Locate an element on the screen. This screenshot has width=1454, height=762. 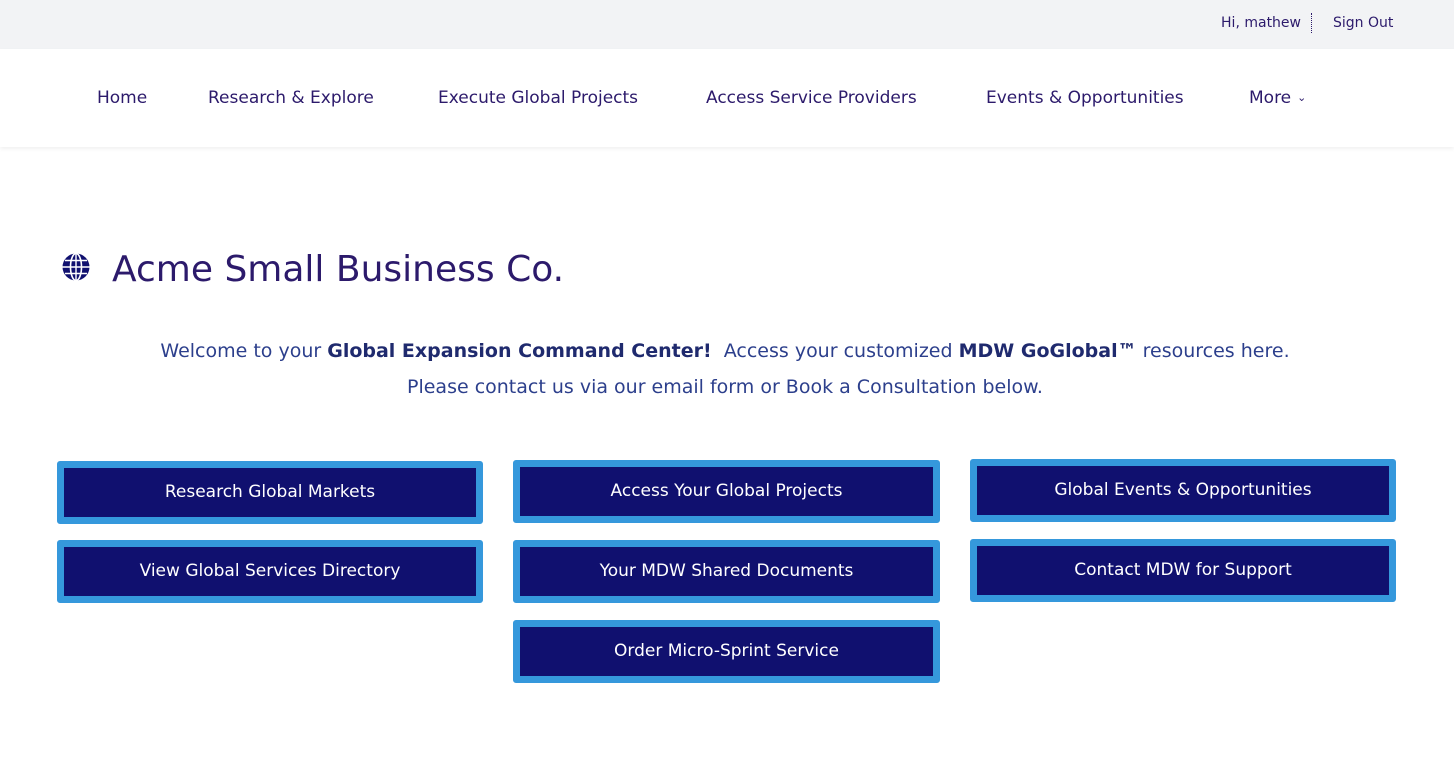
welcome-text: Access your customized is located at coordinates (835, 351).